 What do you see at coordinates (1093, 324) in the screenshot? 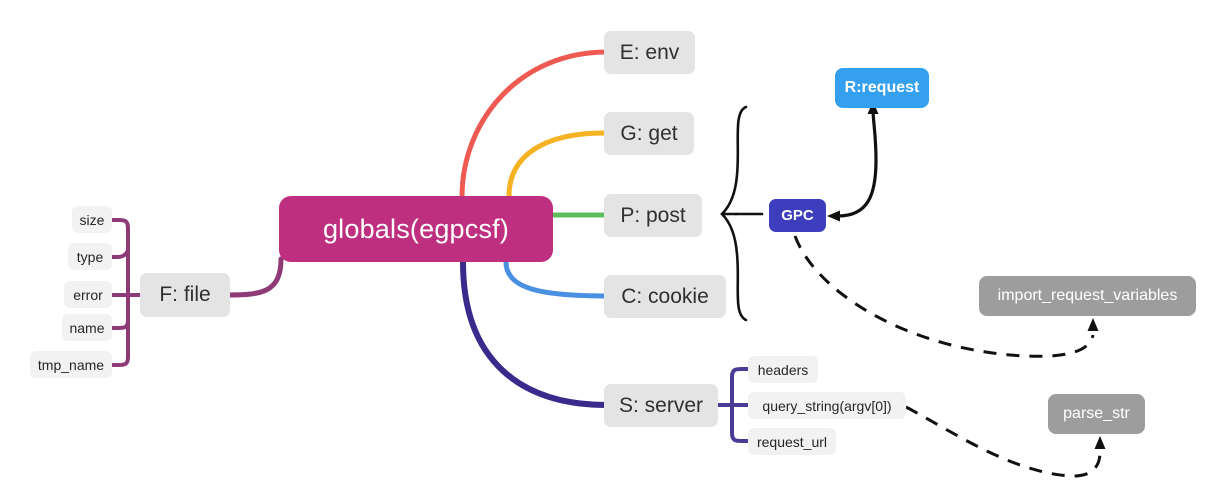
I see `arrowhead-import-request-variables` at bounding box center [1093, 324].